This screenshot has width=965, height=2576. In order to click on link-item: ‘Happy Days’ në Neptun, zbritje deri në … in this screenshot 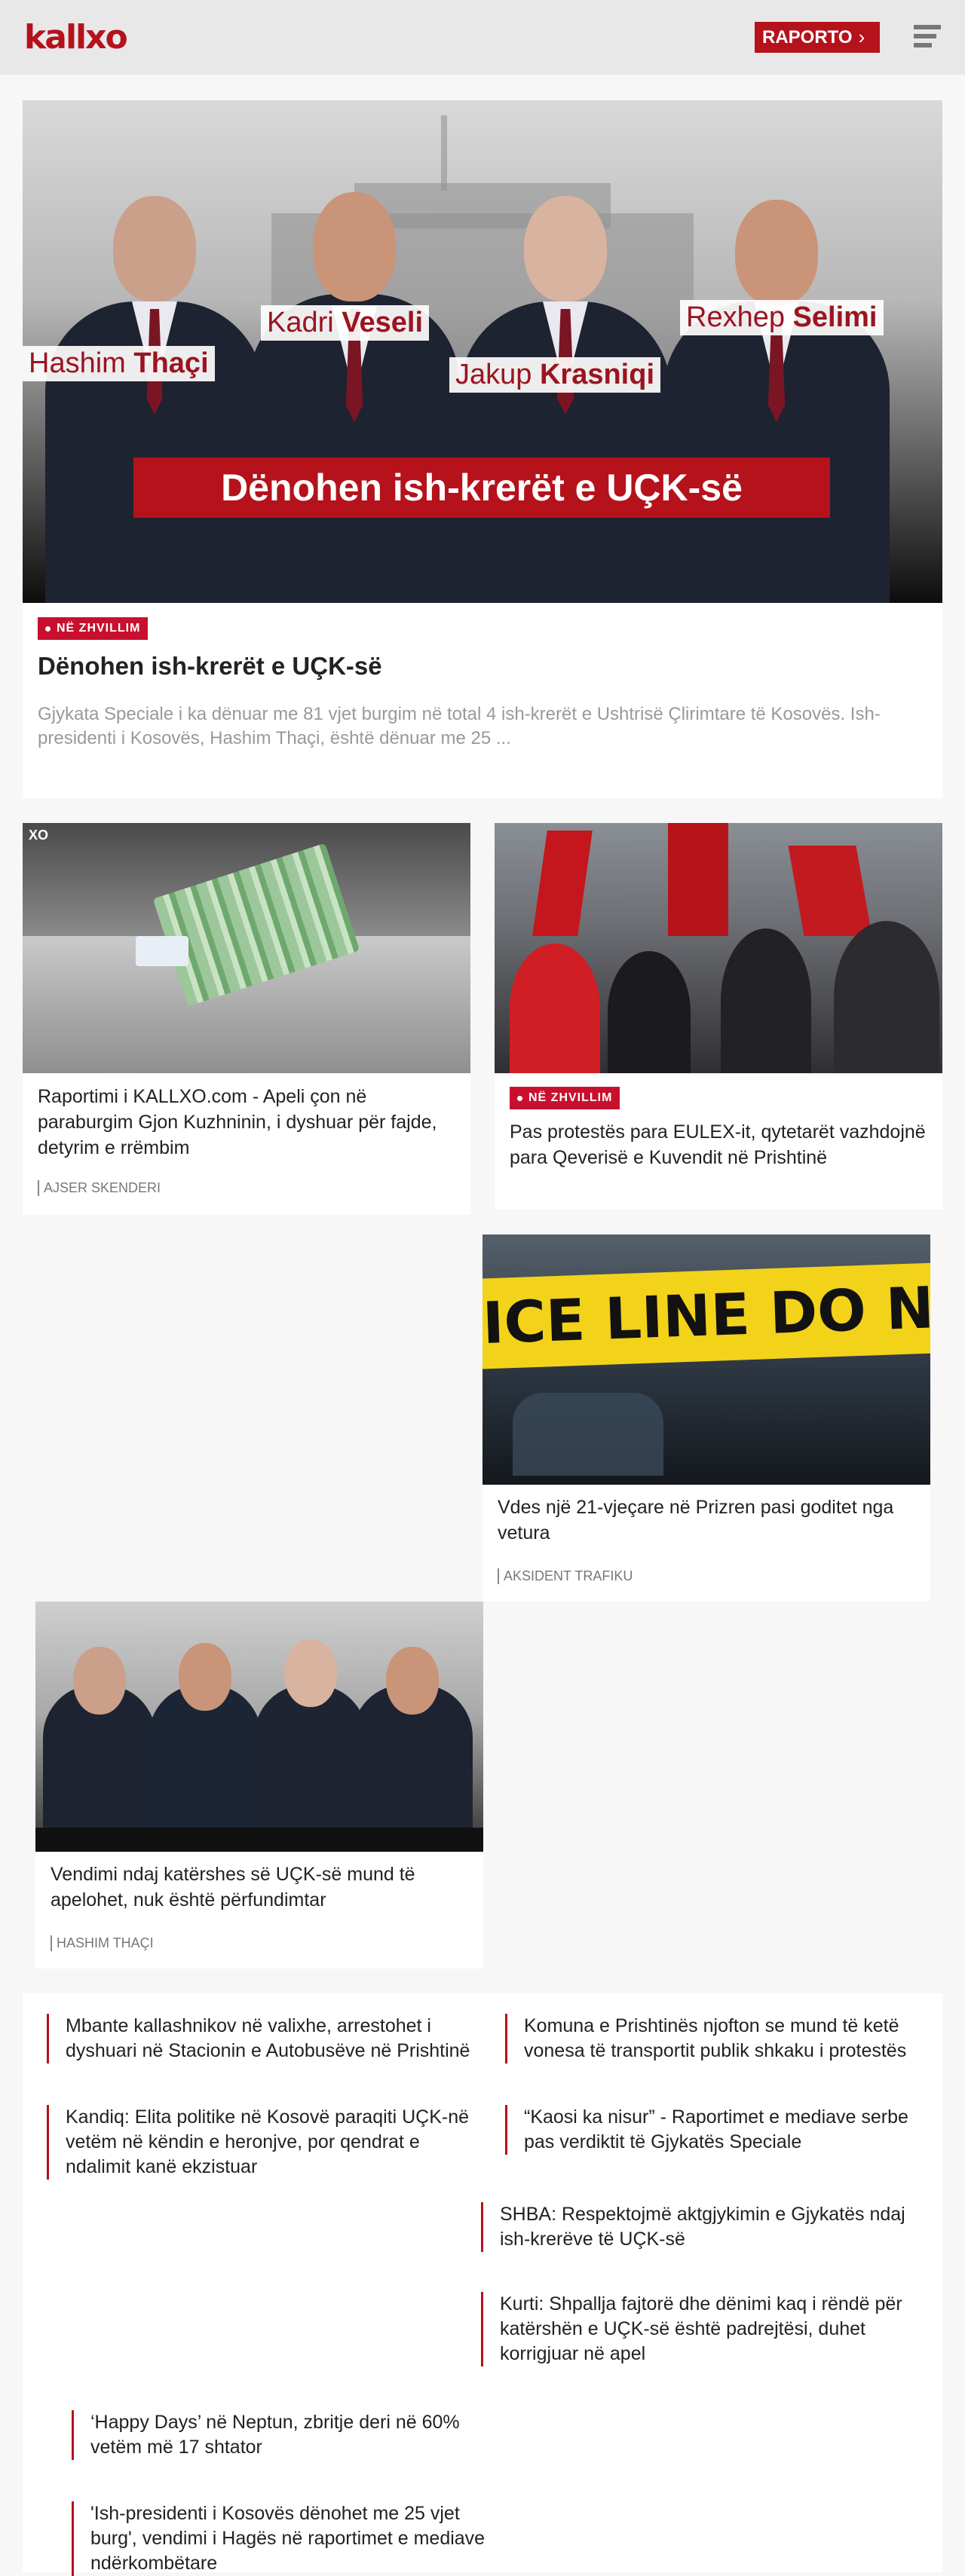, I will do `click(290, 2435)`.